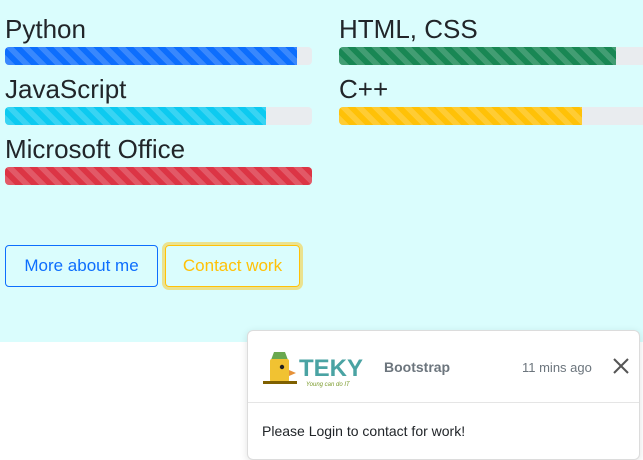  Describe the element at coordinates (491, 39) in the screenshot. I see `skill-html-css: HTML, CSS` at that location.